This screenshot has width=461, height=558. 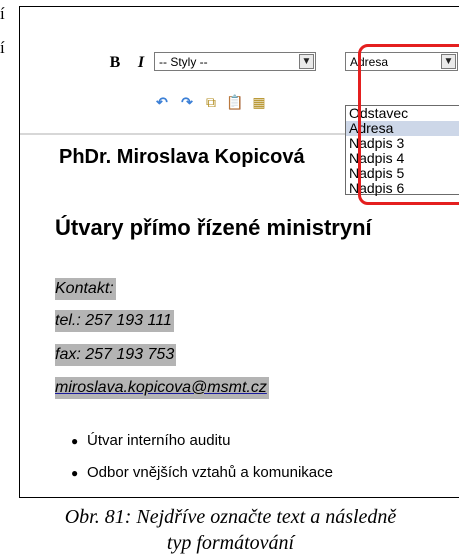 What do you see at coordinates (141, 63) in the screenshot?
I see `italic-button: I` at bounding box center [141, 63].